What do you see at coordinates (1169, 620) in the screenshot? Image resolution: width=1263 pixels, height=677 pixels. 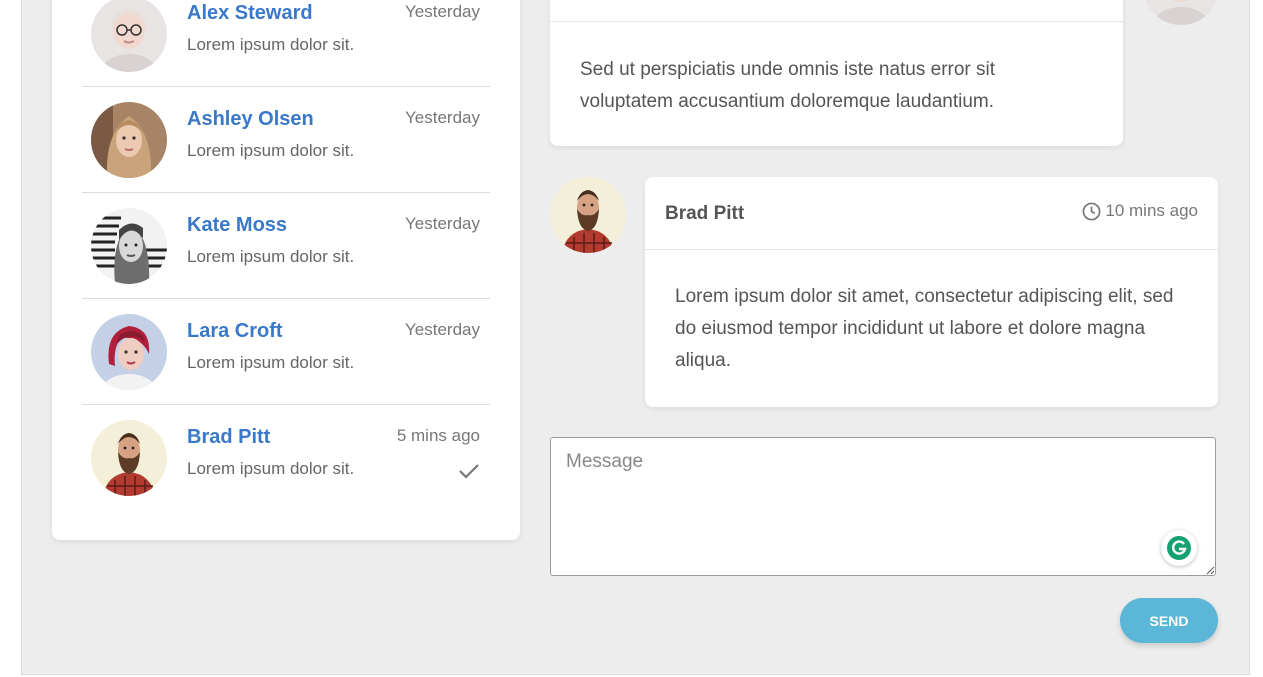 I see `send-button: SEND` at bounding box center [1169, 620].